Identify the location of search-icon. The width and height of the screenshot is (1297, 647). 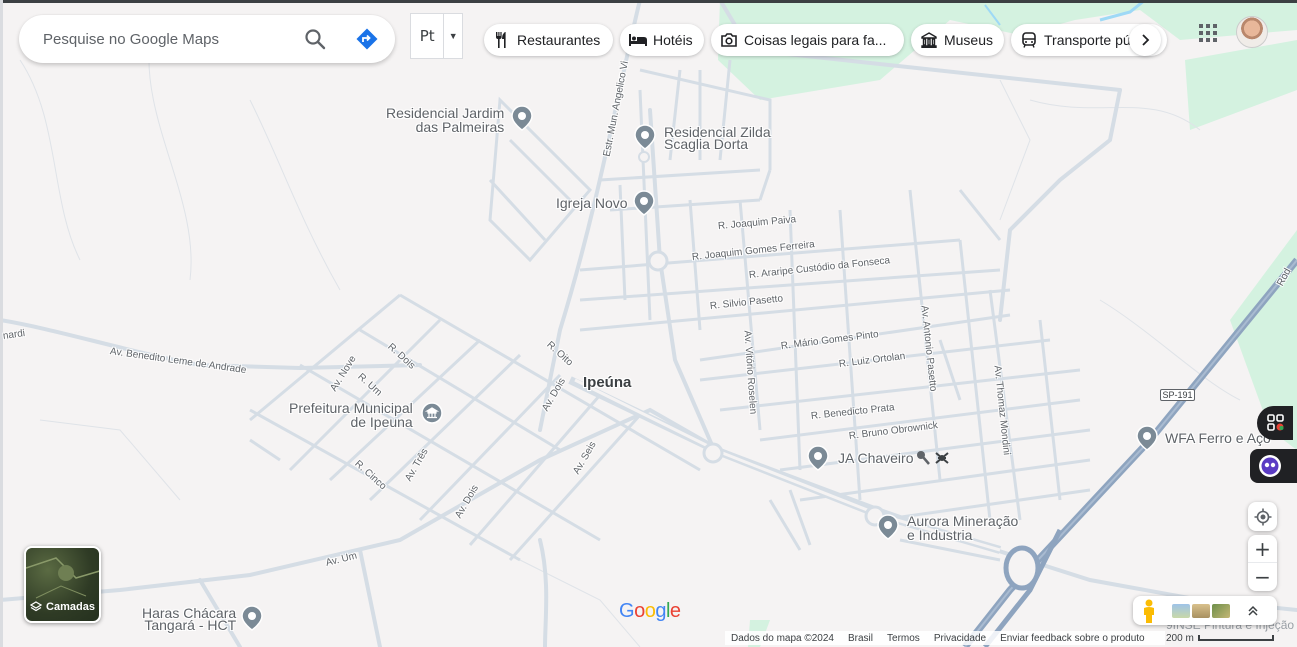
(315, 39).